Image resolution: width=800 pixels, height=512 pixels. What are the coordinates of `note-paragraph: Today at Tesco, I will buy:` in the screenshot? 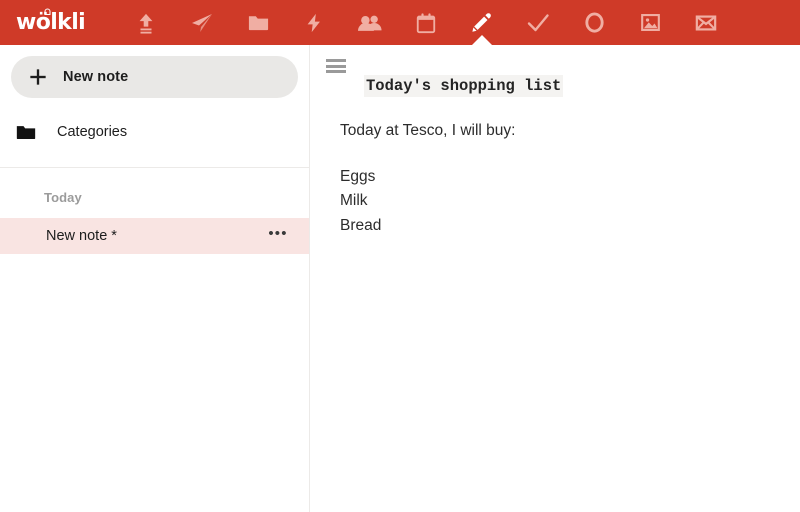 It's located at (428, 130).